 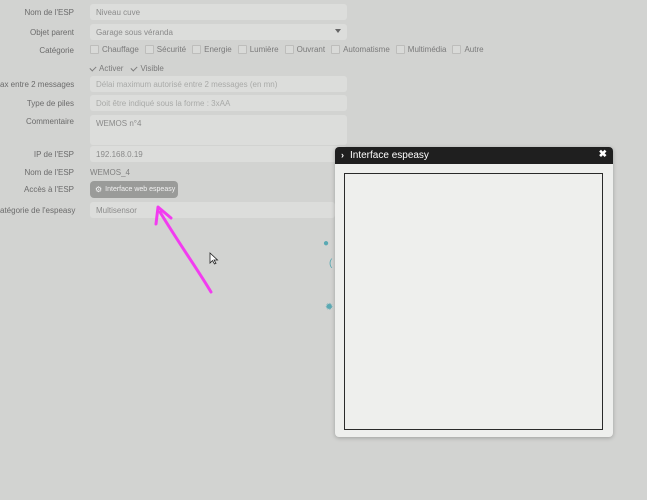 What do you see at coordinates (474, 155) in the screenshot?
I see `modal-header: › Interface espeasy ✖` at bounding box center [474, 155].